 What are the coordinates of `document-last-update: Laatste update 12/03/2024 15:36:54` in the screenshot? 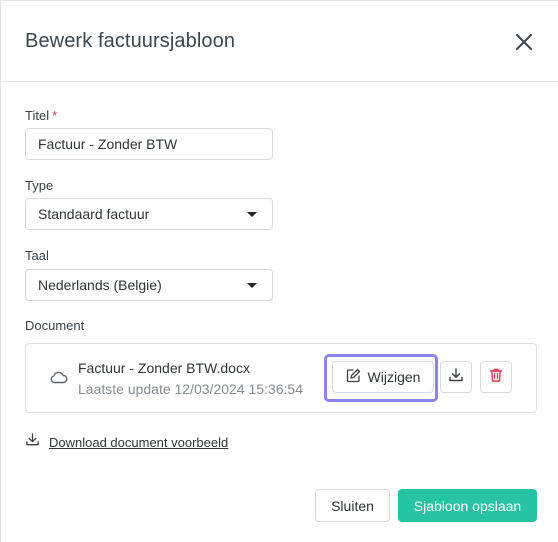 It's located at (190, 389).